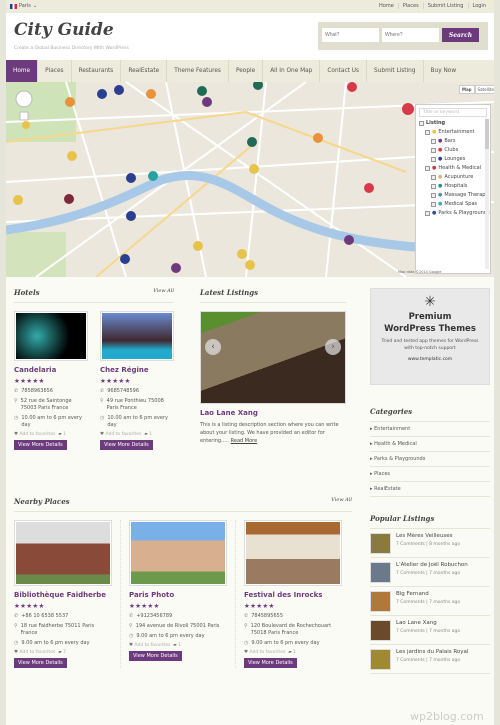 The image size is (500, 725). I want to click on place-name: Paris Photo, so click(178, 595).